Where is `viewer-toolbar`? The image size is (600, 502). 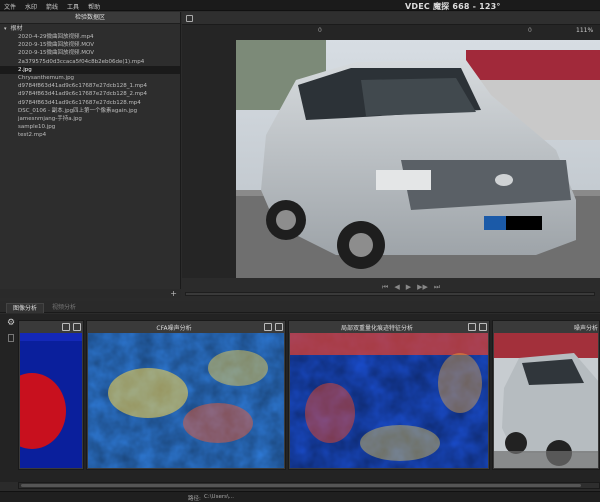
viewer-toolbar is located at coordinates (391, 18).